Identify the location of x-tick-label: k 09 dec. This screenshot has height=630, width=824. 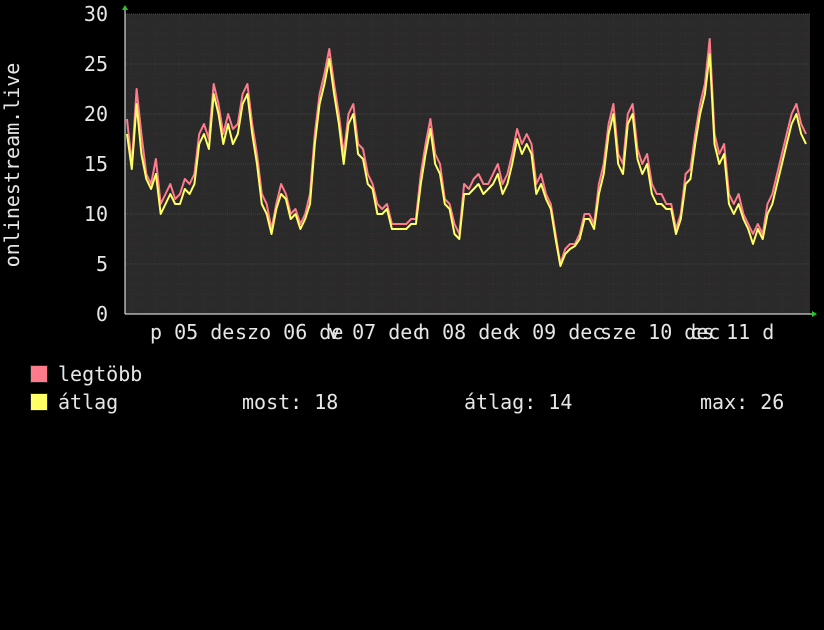
(556, 332).